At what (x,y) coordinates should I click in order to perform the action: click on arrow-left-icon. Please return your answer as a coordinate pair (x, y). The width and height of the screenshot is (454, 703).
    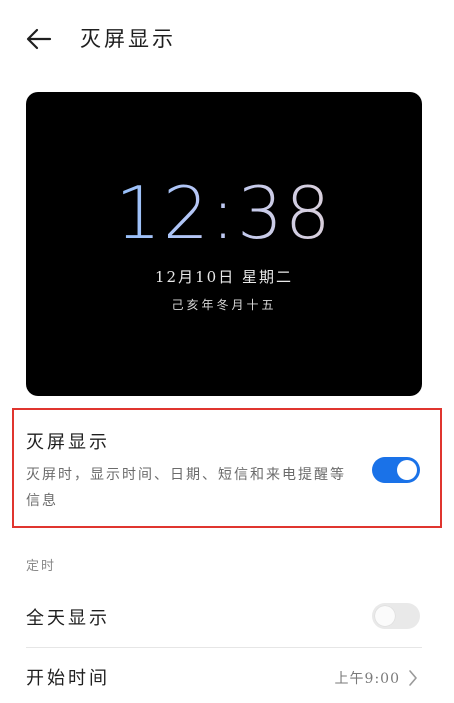
    Looking at the image, I should click on (39, 39).